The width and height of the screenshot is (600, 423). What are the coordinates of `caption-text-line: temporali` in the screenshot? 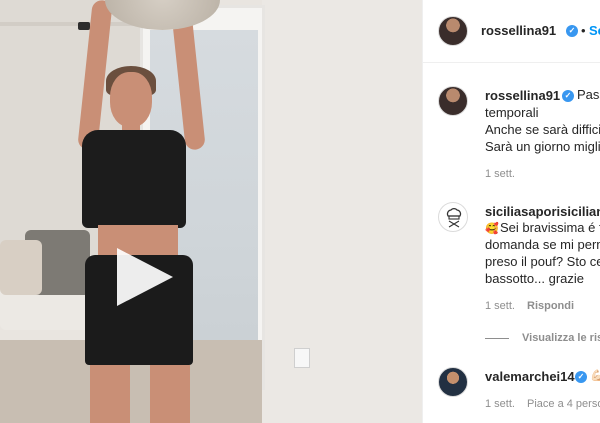 It's located at (512, 112).